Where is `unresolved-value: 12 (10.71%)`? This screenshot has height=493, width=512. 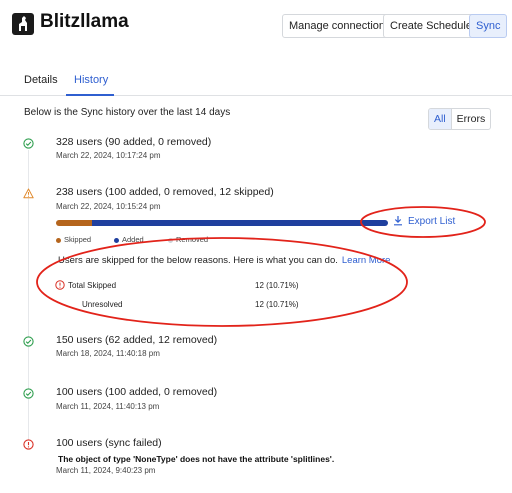 unresolved-value: 12 (10.71%) is located at coordinates (277, 304).